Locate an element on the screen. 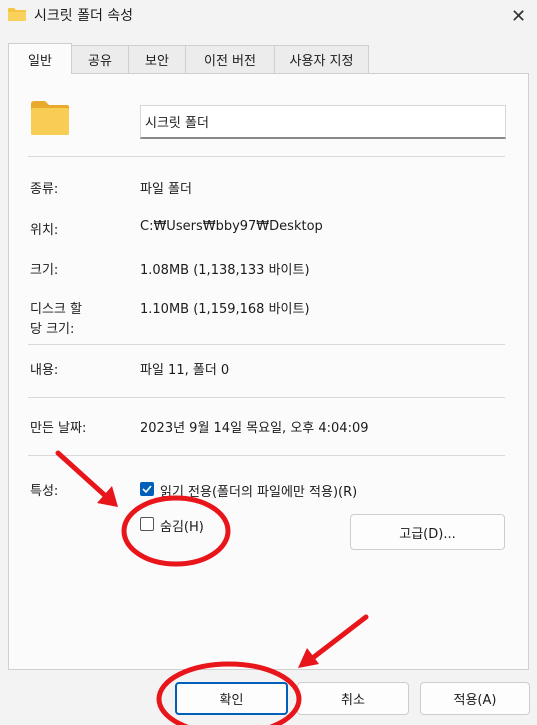 The image size is (537, 725). disk-size-label-line1: 디스크 할 is located at coordinates (56, 309).